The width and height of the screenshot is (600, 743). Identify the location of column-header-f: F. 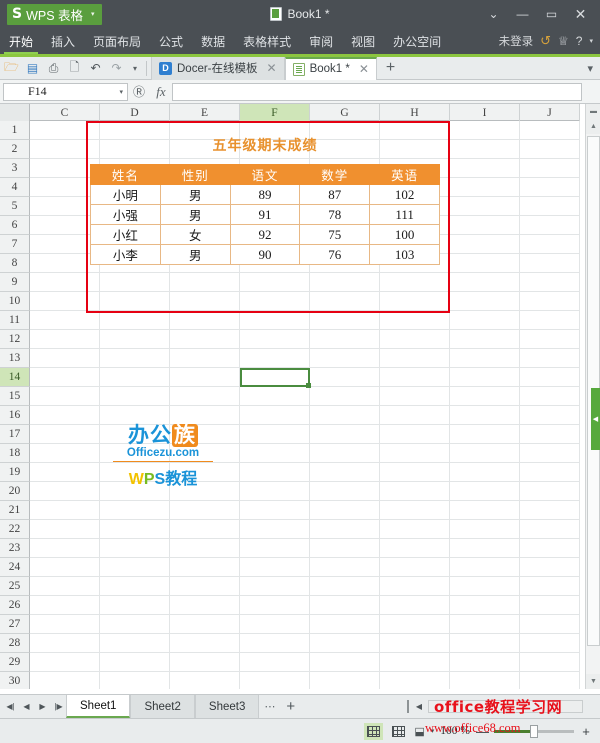
(275, 112).